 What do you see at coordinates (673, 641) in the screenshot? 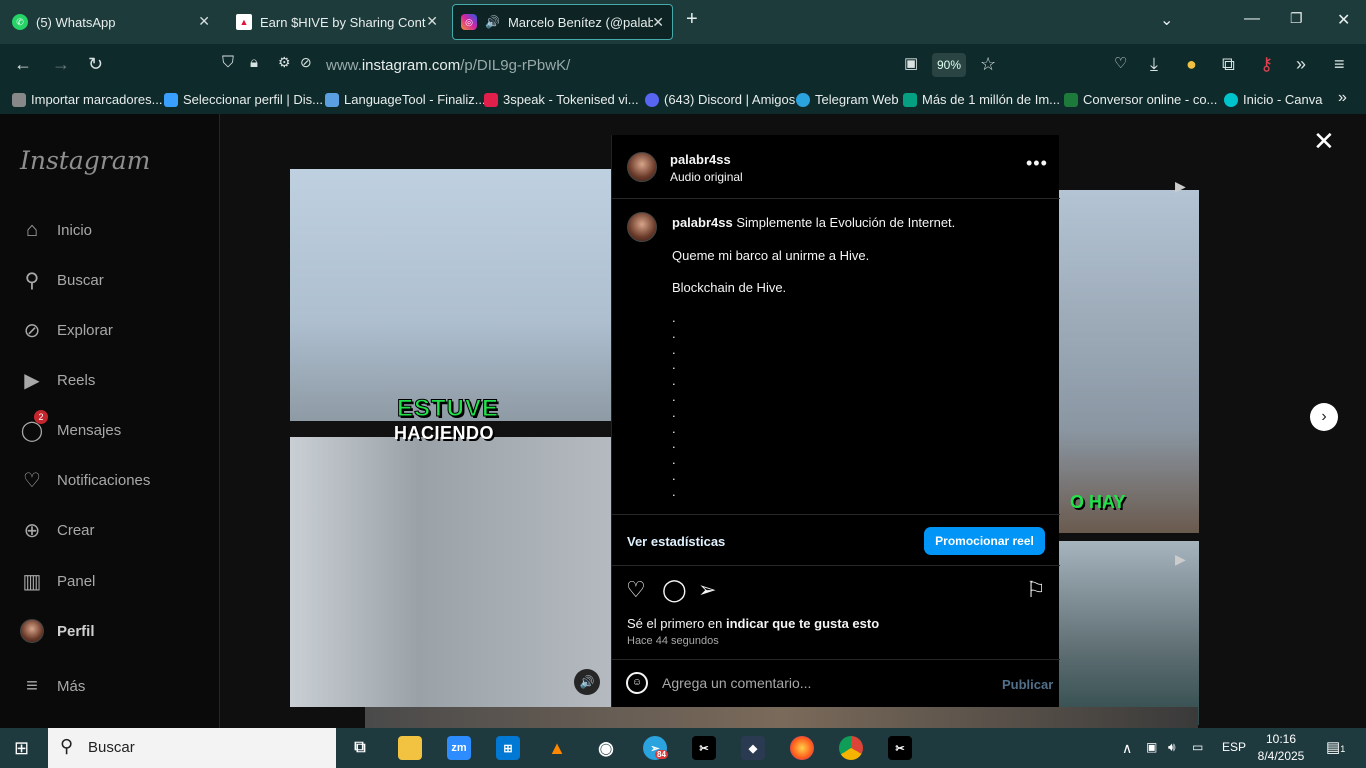
I see `post-timestamp: Hace 44 segundos` at bounding box center [673, 641].